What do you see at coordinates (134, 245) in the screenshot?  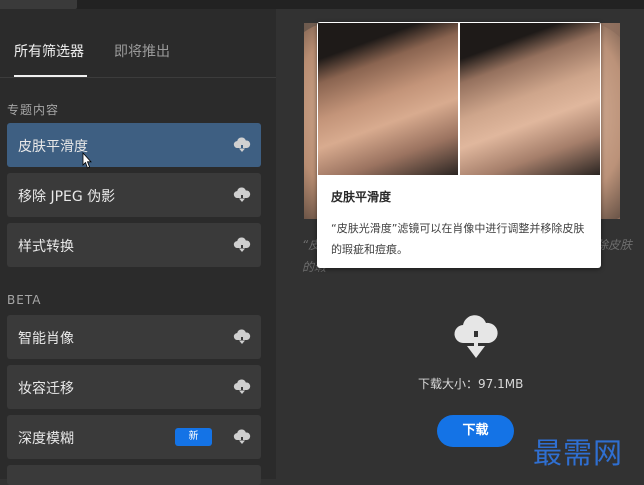 I see `filter-style-transfer: 样式转换` at bounding box center [134, 245].